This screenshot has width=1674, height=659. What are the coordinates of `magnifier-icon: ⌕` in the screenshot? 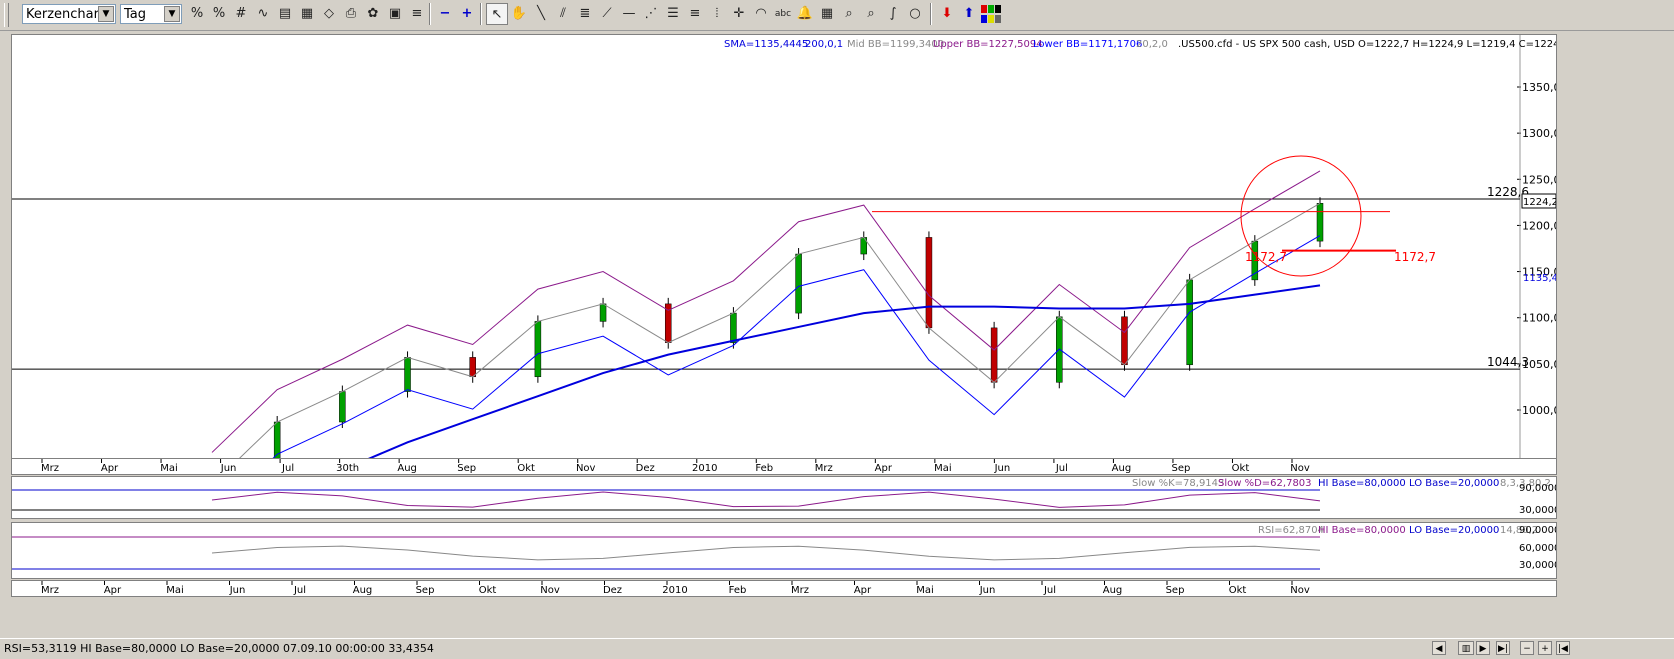 It's located at (849, 14).